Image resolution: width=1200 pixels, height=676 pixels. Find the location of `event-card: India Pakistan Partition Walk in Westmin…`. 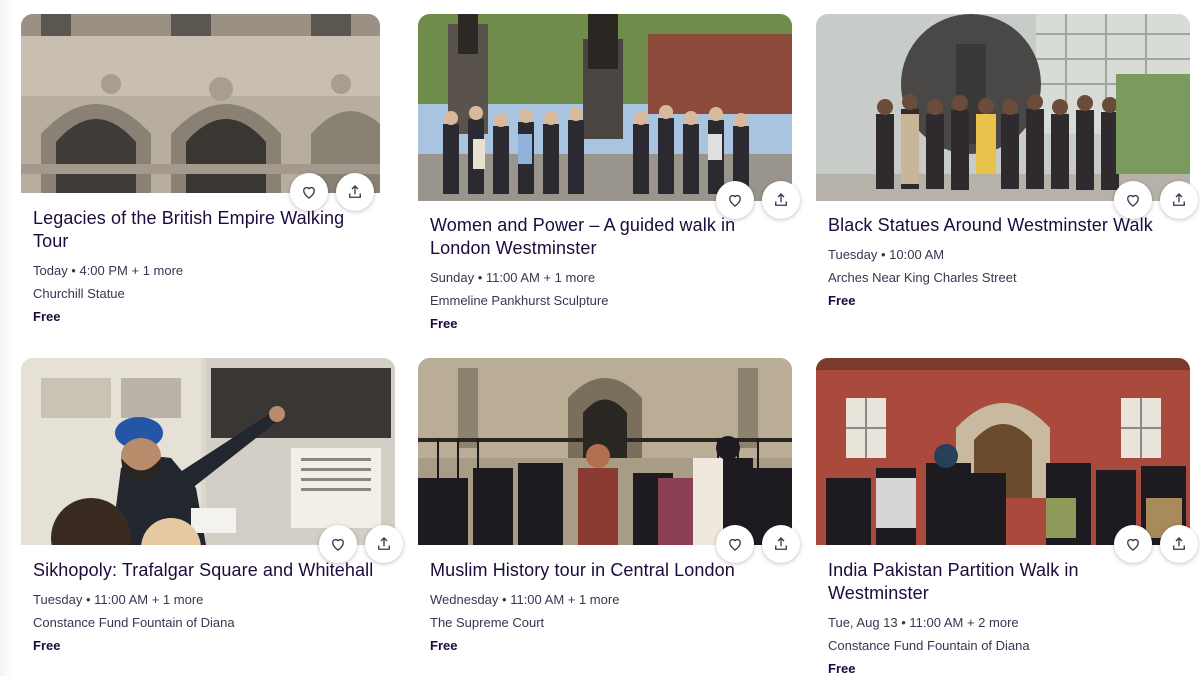

event-card: India Pakistan Partition Walk in Westmin… is located at coordinates (1007, 517).